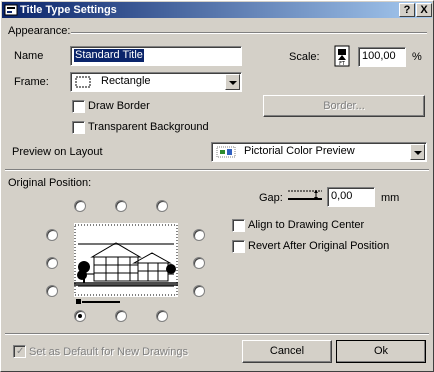  Describe the element at coordinates (199, 291) in the screenshot. I see `anchor-radio-right-lower` at that location.